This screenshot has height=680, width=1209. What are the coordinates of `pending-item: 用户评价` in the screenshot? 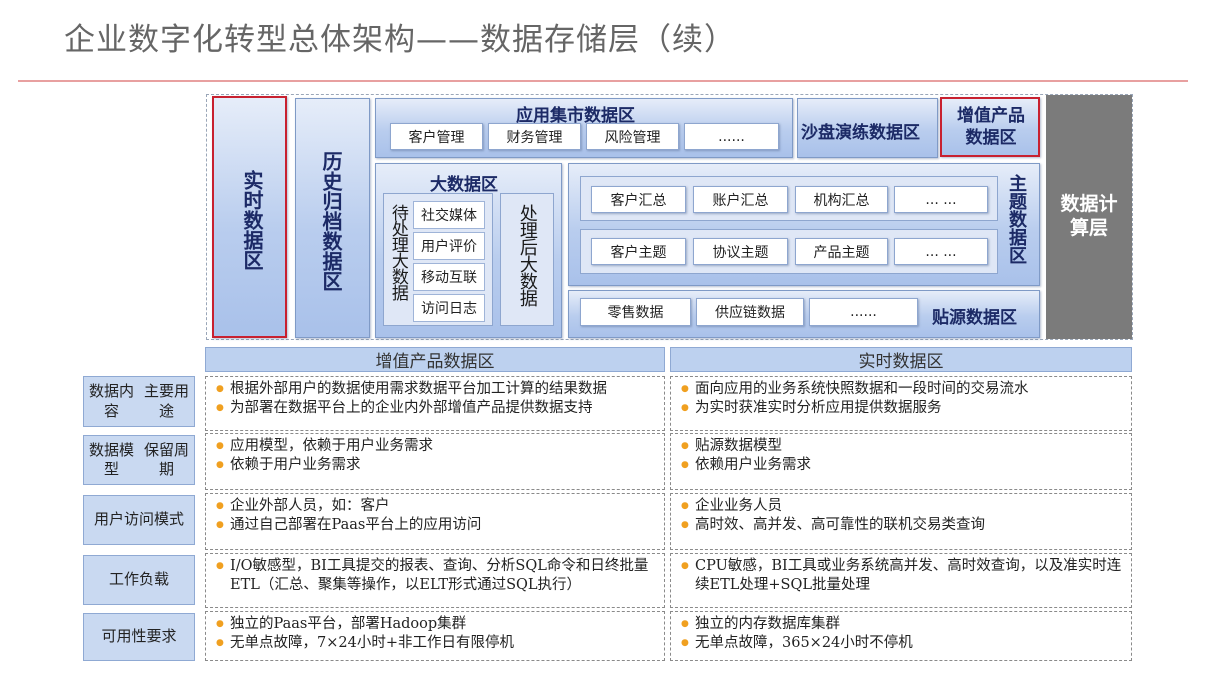 It's located at (449, 246).